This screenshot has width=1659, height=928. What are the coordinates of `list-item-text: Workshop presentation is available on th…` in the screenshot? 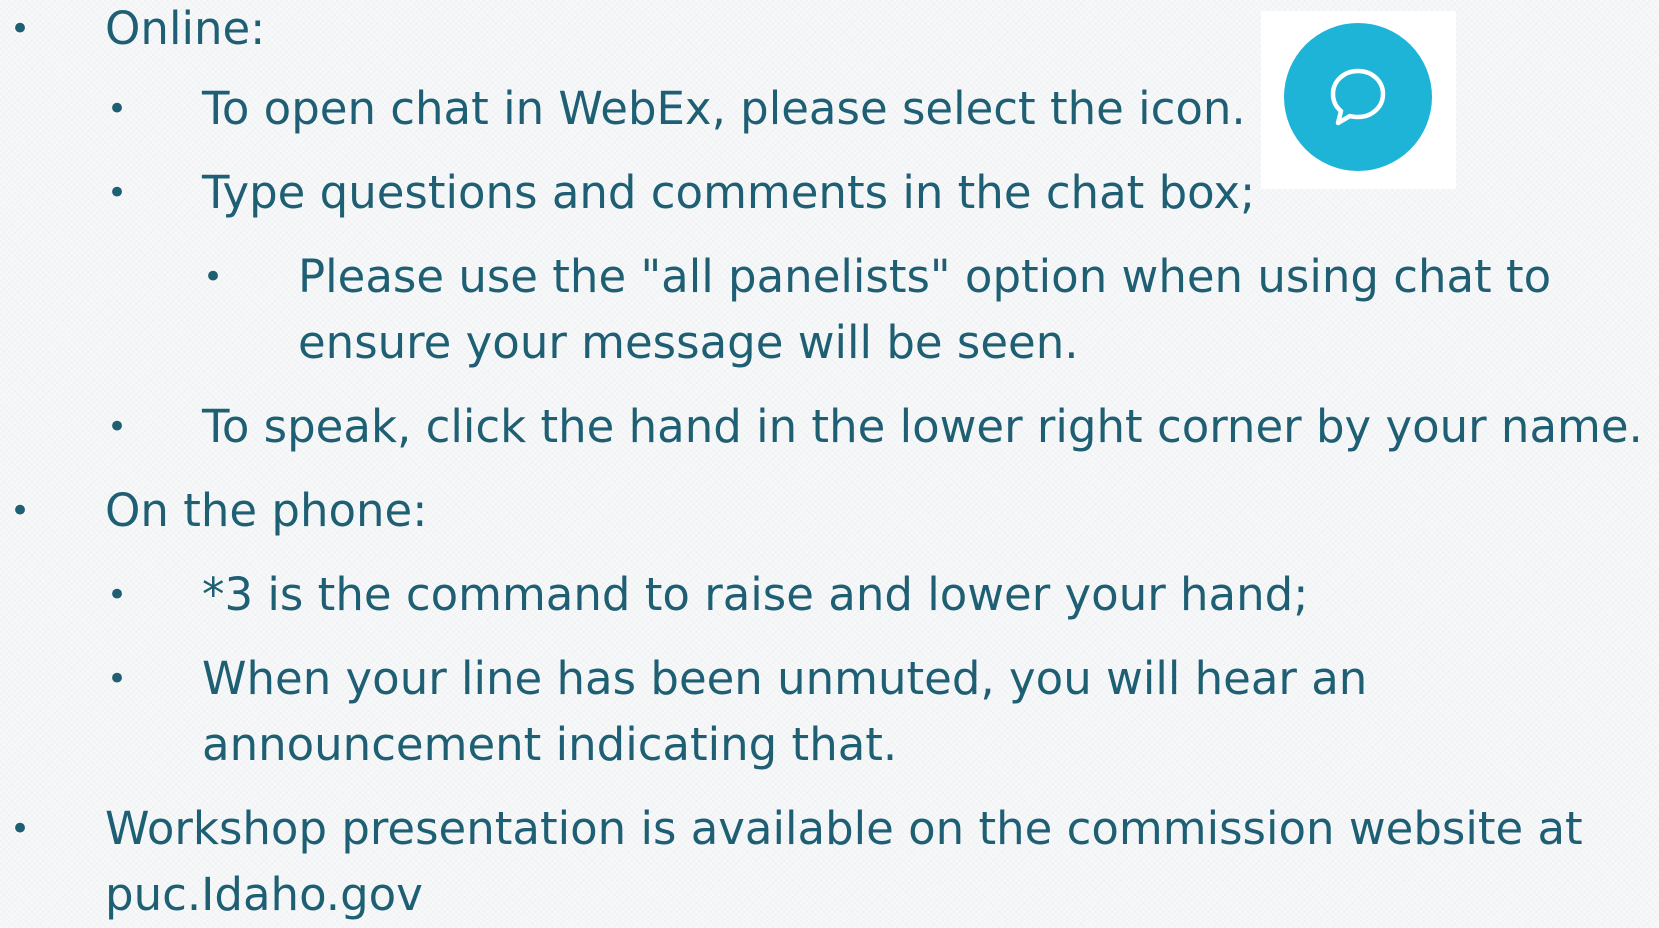 It's located at (844, 828).